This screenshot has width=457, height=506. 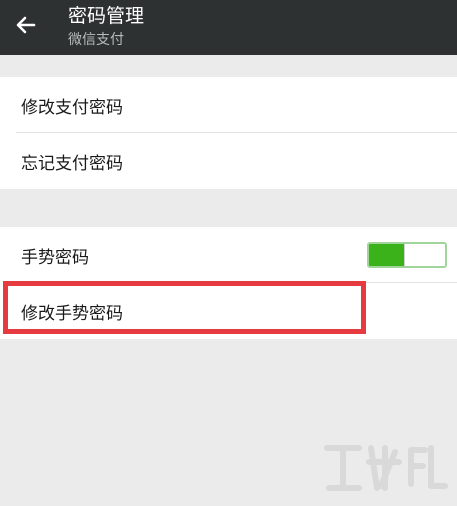 I want to click on title-block: 密码管理 微信支付, so click(x=106, y=27).